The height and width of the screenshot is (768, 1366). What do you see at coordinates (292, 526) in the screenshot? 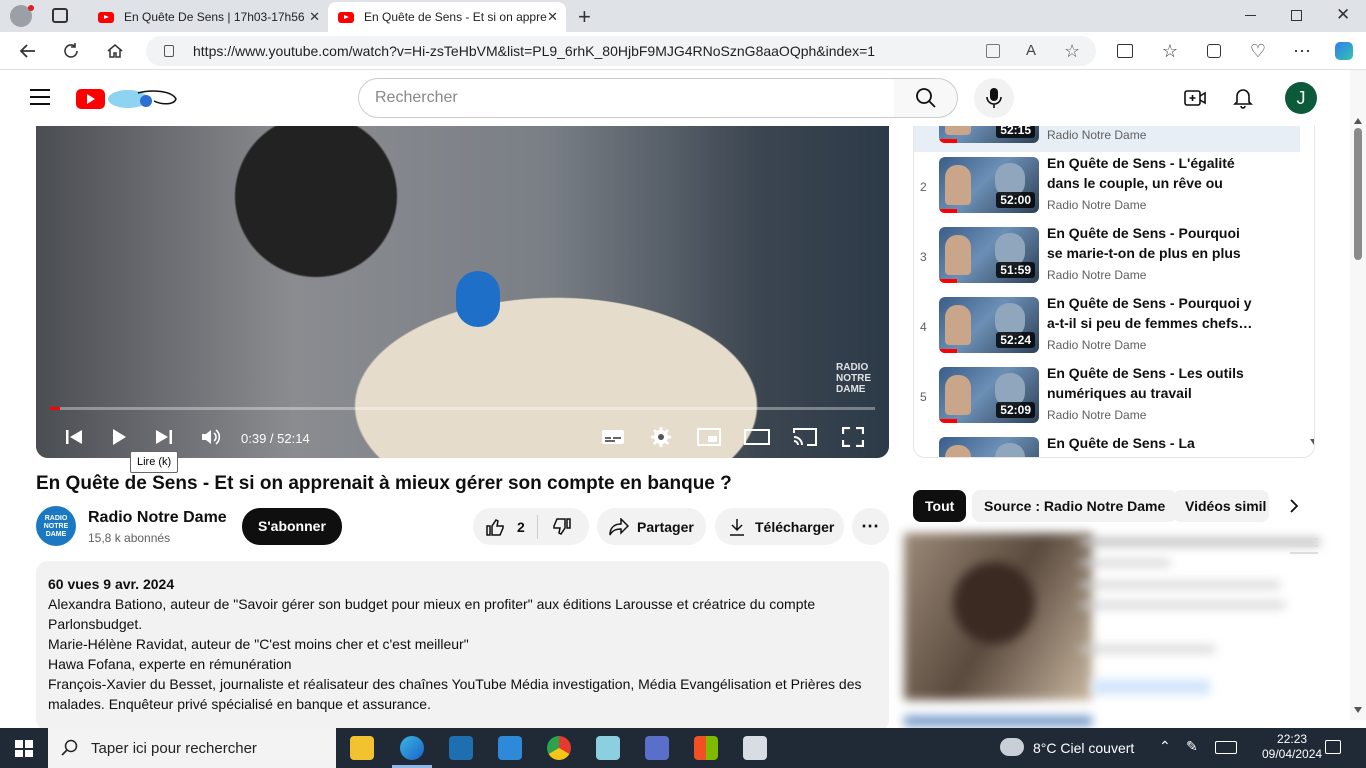
I see `subscribe-button: S'abonner` at bounding box center [292, 526].